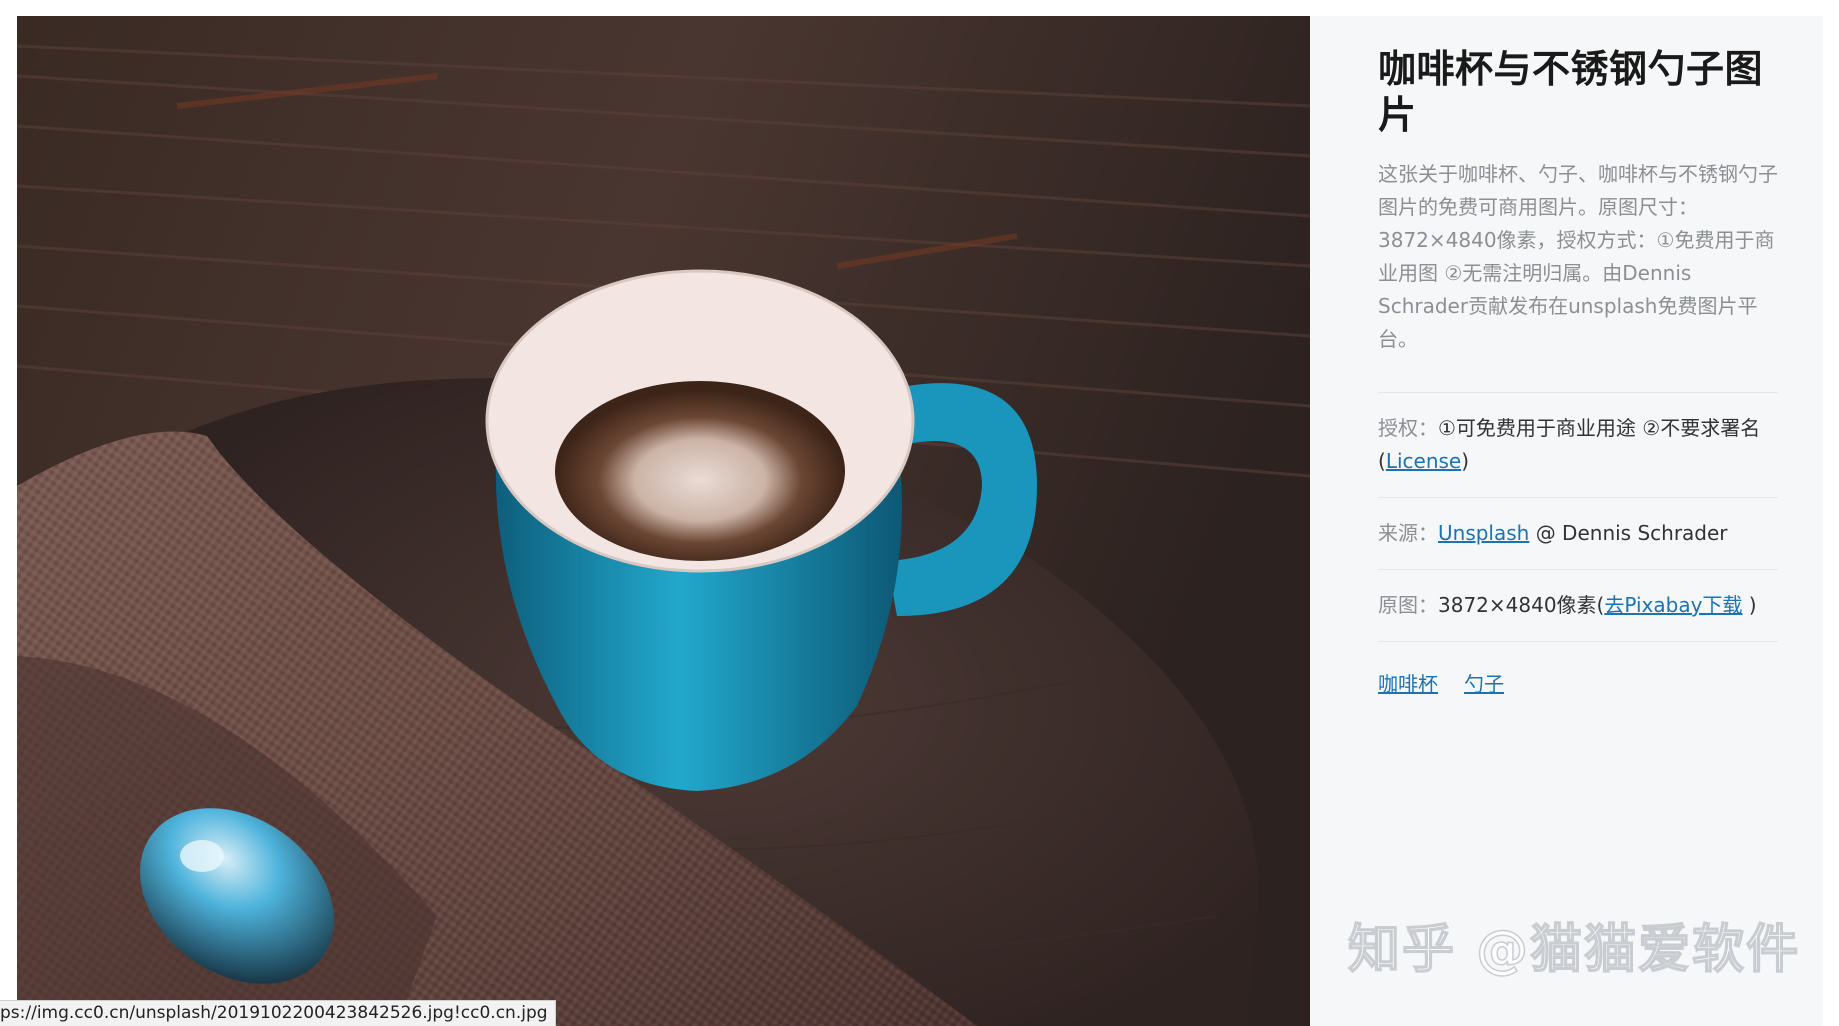 The width and height of the screenshot is (1839, 1026). I want to click on page-title: 咖啡杯与不锈钢勺子图片, so click(1571, 92).